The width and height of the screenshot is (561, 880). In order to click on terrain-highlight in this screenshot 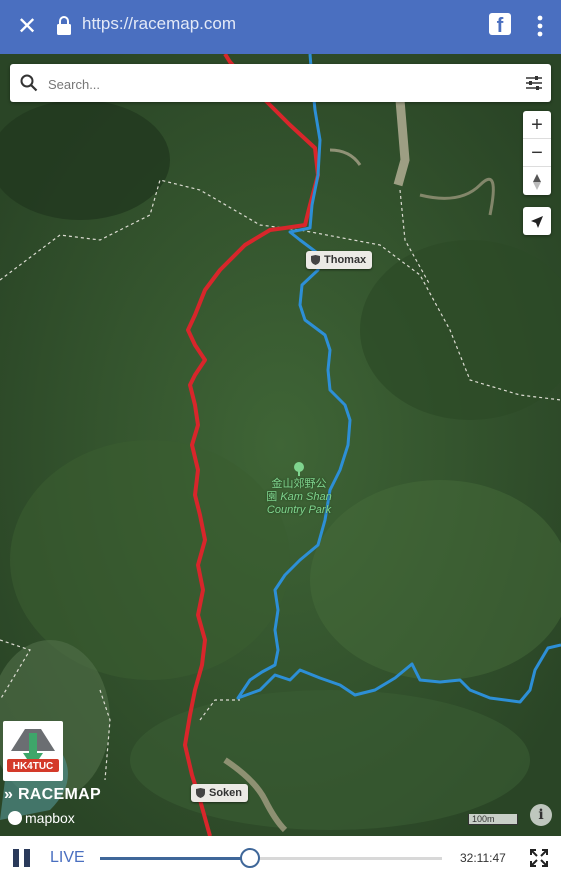, I will do `click(435, 580)`.